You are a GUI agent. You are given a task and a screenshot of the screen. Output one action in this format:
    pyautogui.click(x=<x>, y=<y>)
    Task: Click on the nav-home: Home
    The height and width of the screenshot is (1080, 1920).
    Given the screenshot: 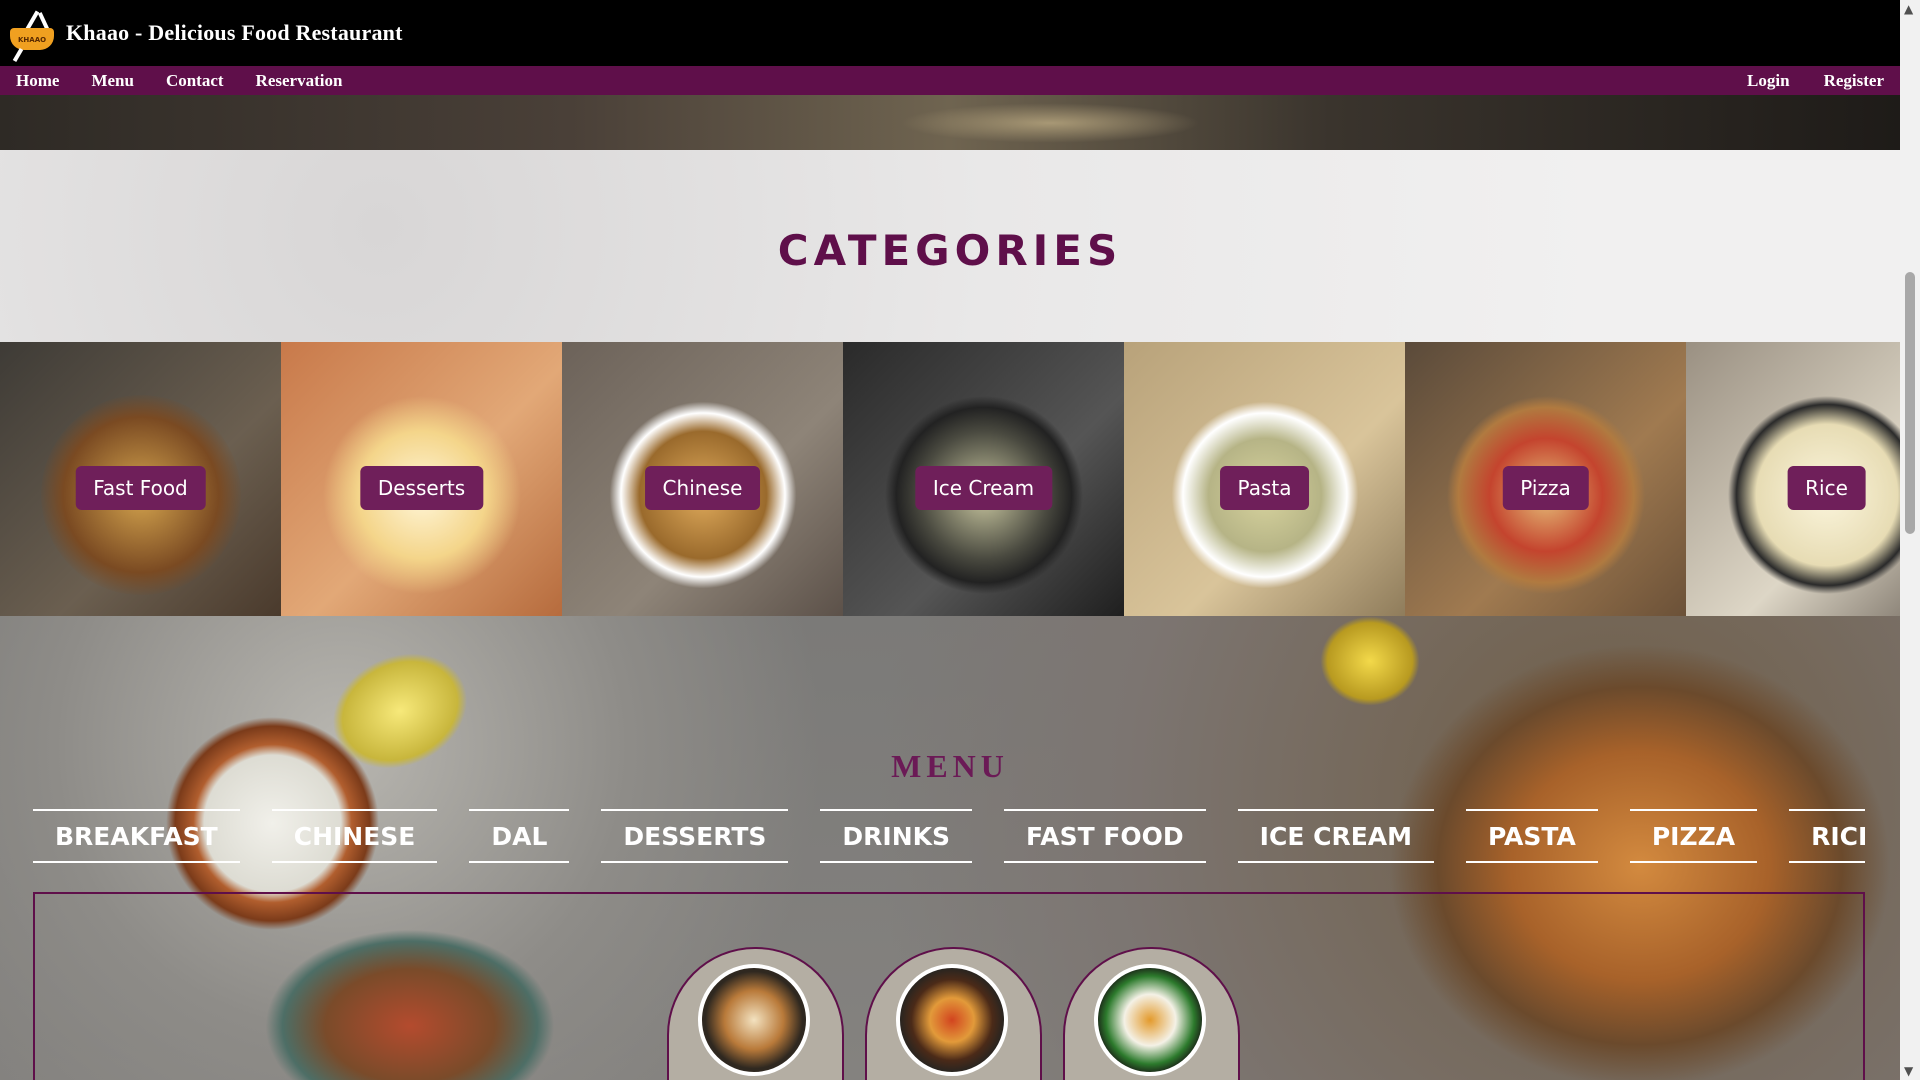 What is the action you would take?
    pyautogui.click(x=37, y=81)
    